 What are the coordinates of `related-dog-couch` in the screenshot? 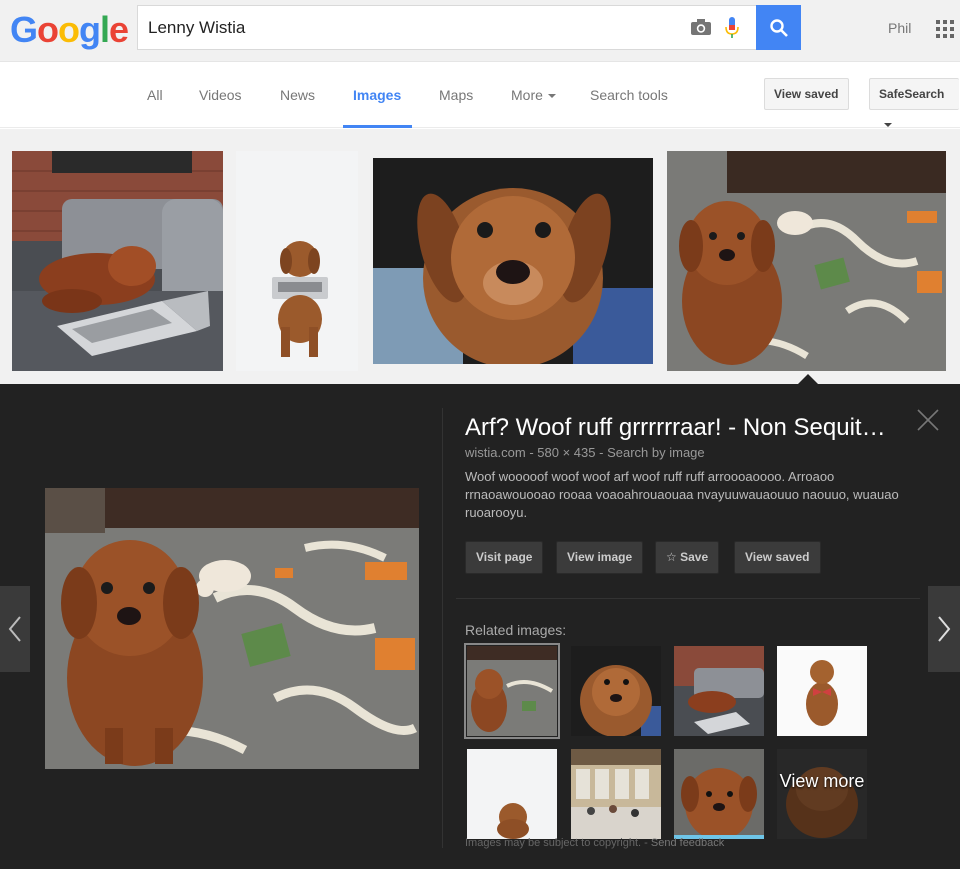 It's located at (719, 691).